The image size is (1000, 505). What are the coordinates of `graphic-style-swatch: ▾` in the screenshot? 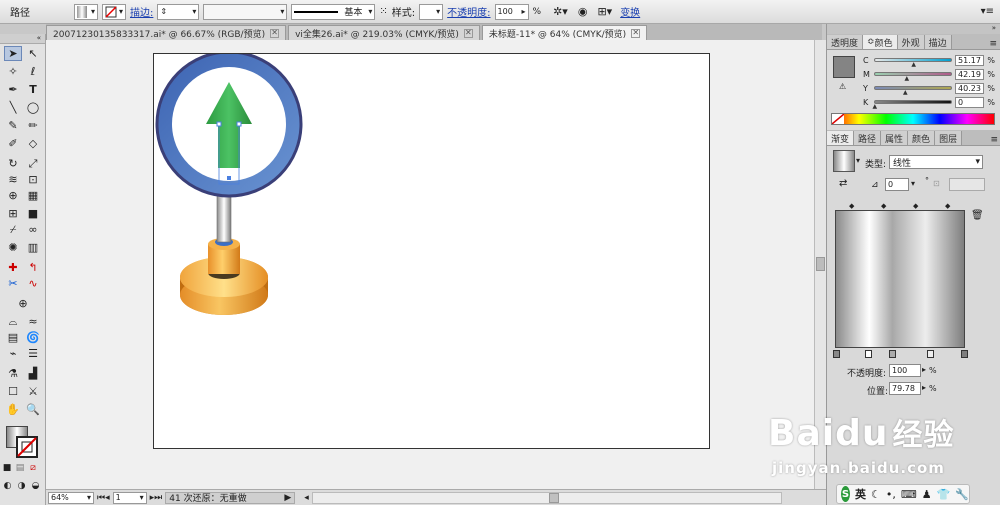 It's located at (431, 11).